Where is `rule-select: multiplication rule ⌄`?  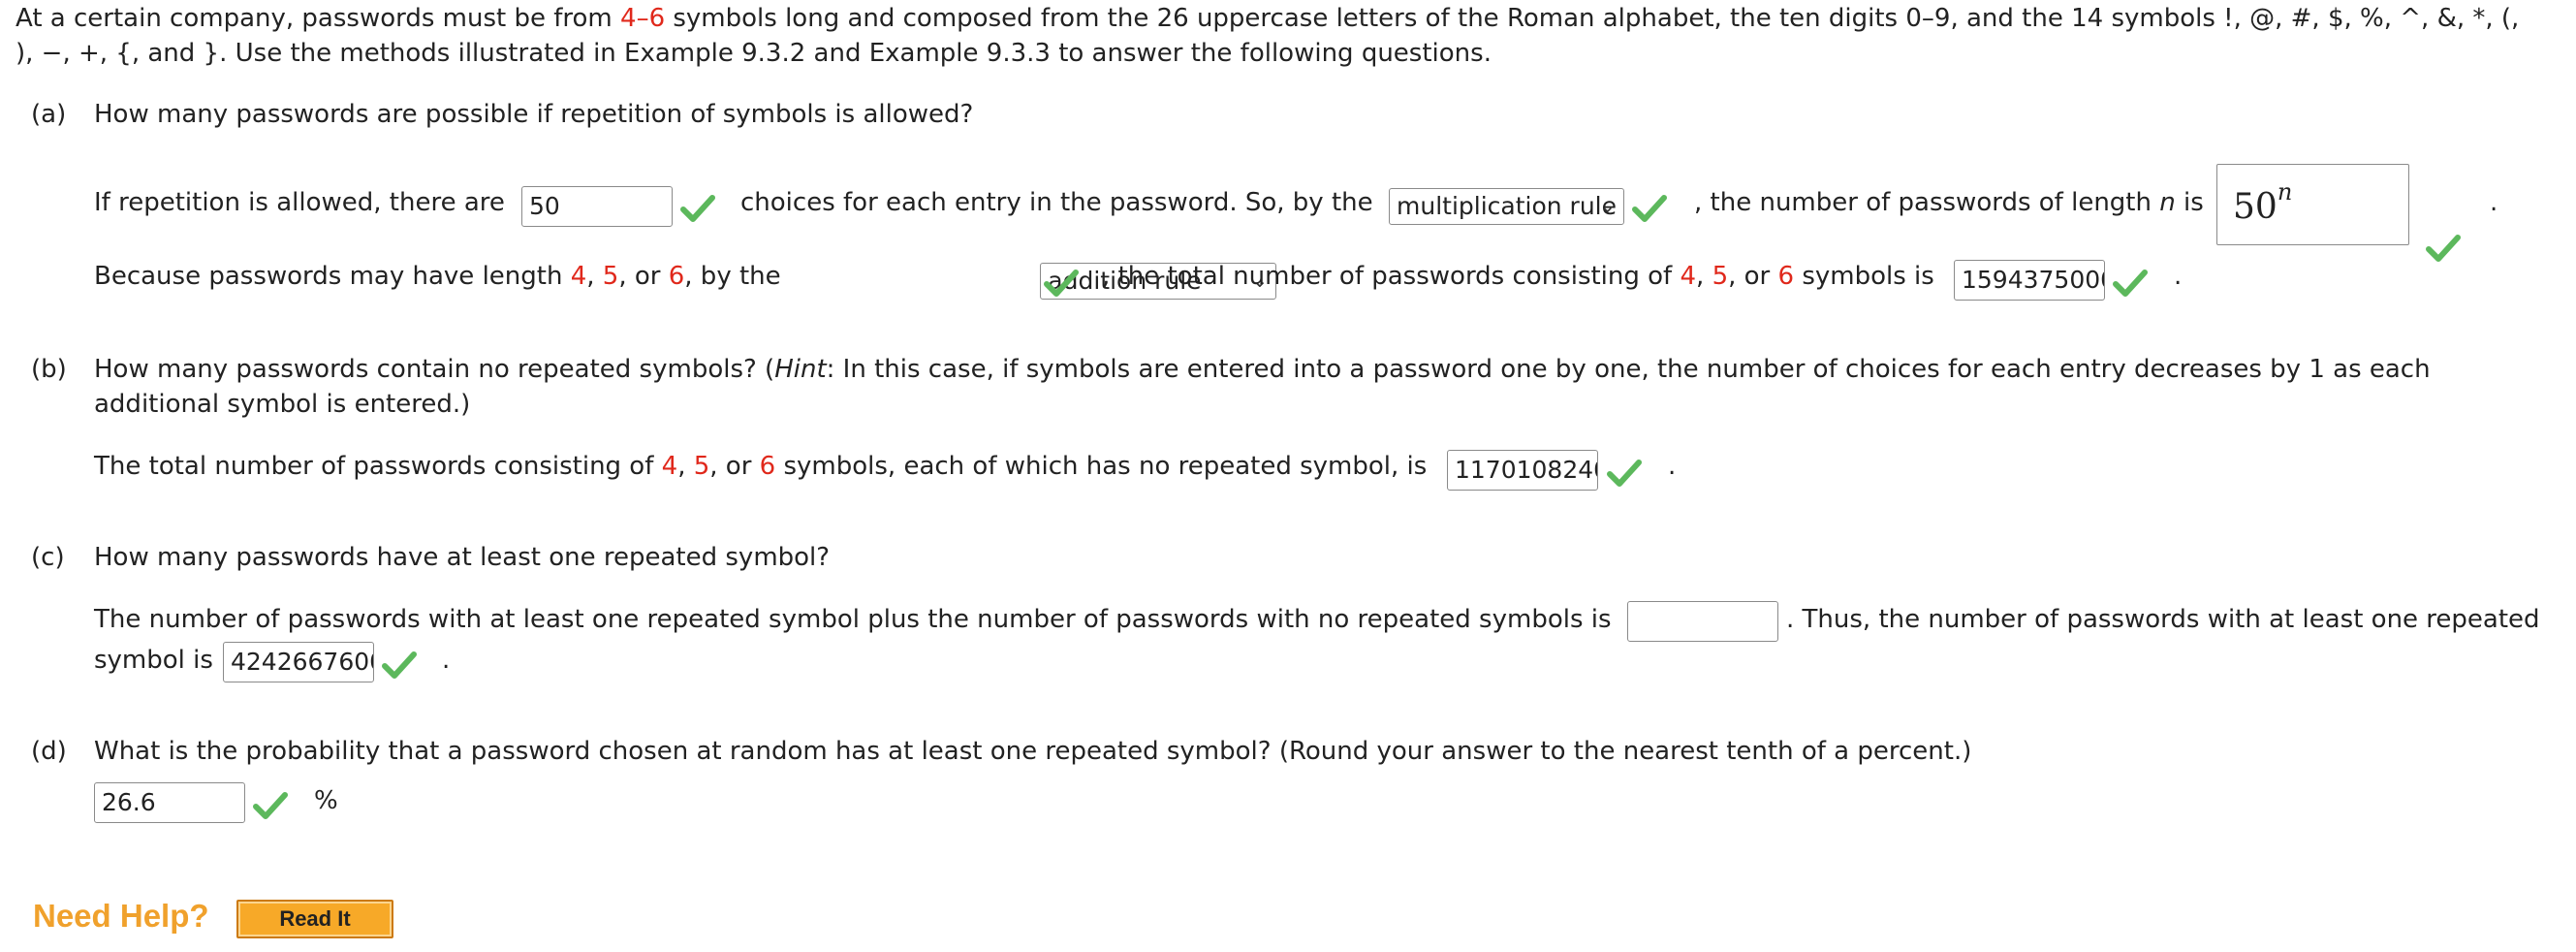
rule-select: multiplication rule ⌄ is located at coordinates (1506, 206).